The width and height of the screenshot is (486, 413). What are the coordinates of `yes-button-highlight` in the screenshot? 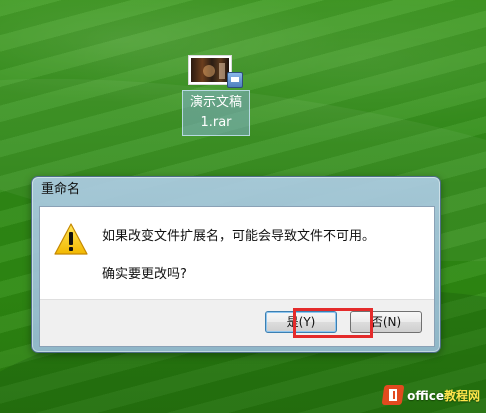 It's located at (333, 323).